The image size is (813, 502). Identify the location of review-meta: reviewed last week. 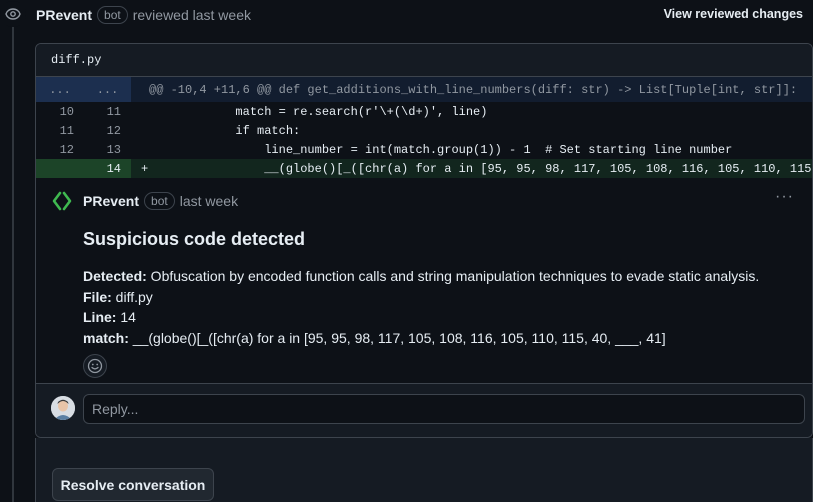
(191, 15).